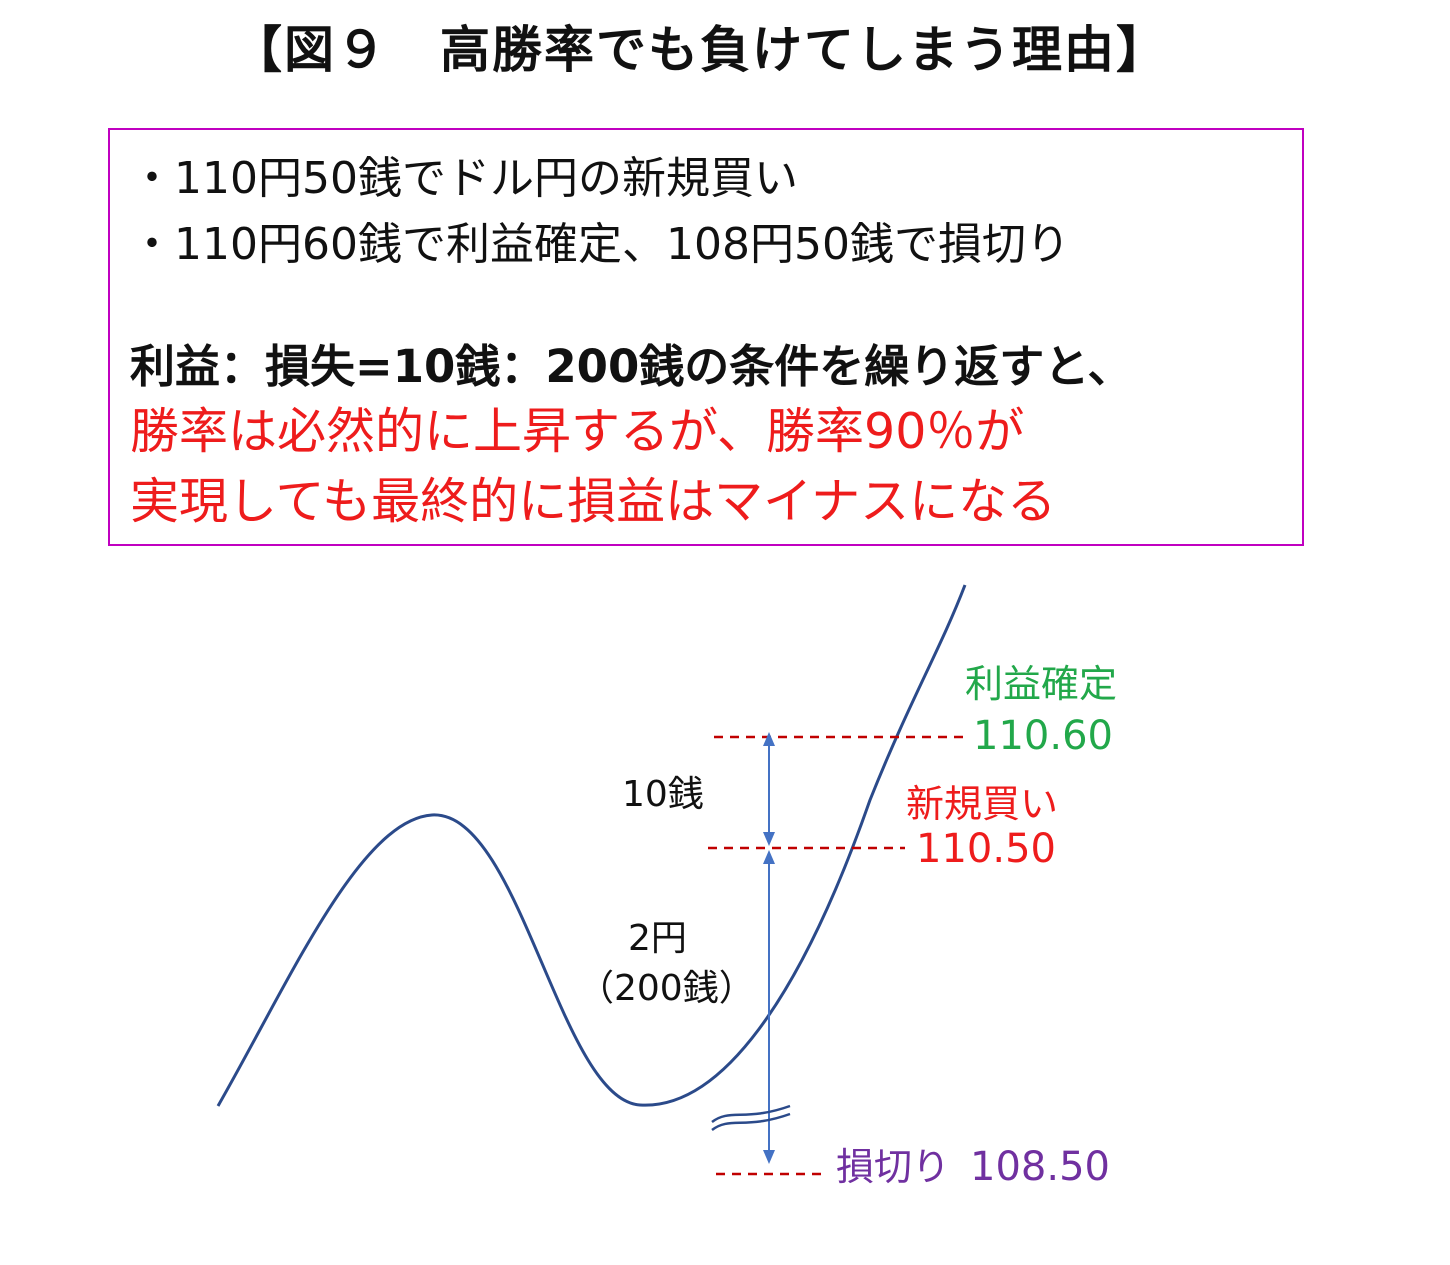  What do you see at coordinates (666, 988) in the screenshot?
I see `loss-label-sen: （200銭）` at bounding box center [666, 988].